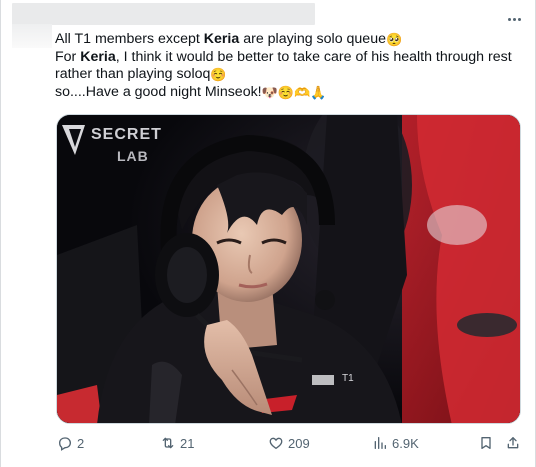  I want to click on pleading-face-emoji: 🥺, so click(394, 39).